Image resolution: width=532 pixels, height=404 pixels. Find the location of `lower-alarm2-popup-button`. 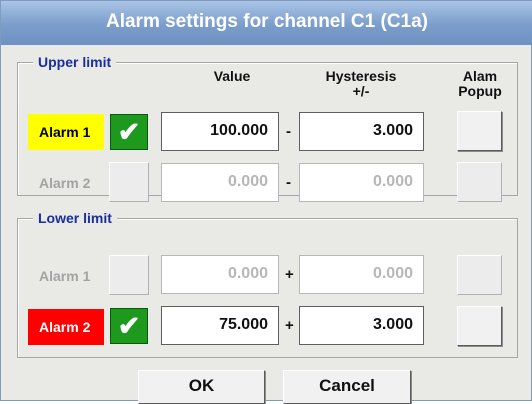

lower-alarm2-popup-button is located at coordinates (479, 326).